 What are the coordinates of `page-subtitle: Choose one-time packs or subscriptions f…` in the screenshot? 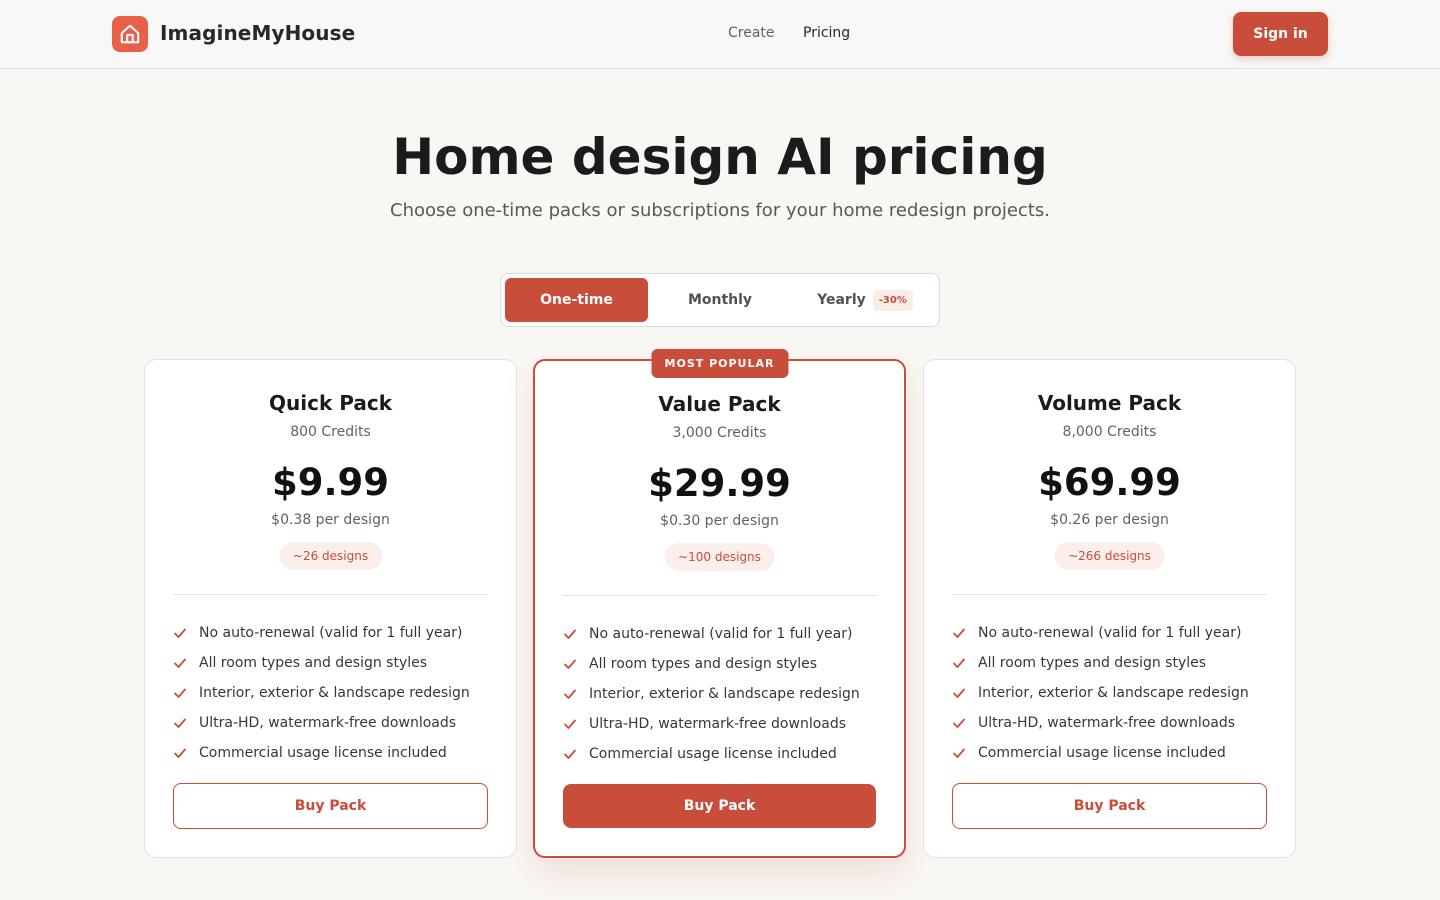 It's located at (720, 210).